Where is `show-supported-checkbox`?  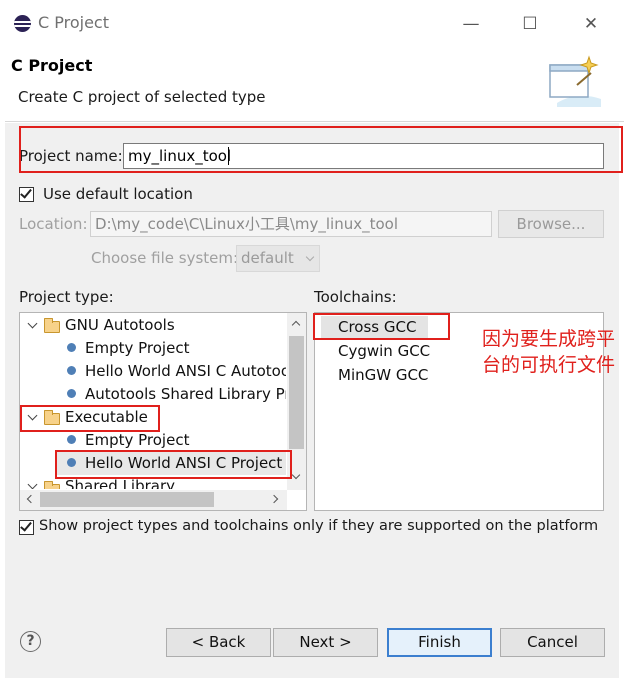
show-supported-checkbox is located at coordinates (26, 527).